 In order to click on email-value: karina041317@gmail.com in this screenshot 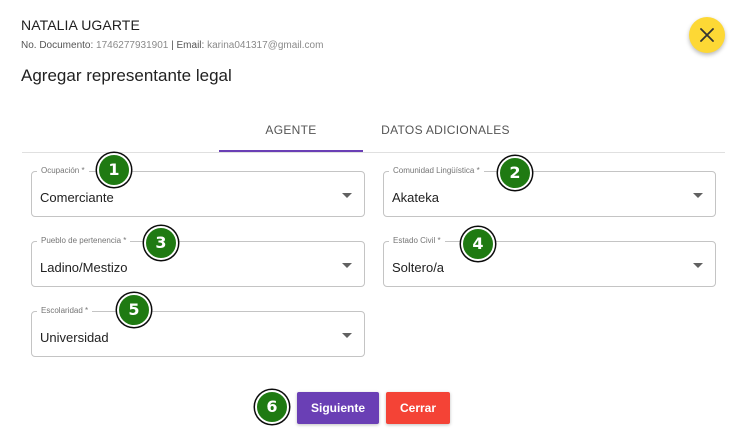, I will do `click(265, 45)`.